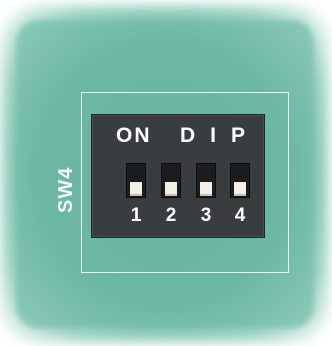 This screenshot has width=332, height=346. I want to click on switch-number-2: 2, so click(171, 215).